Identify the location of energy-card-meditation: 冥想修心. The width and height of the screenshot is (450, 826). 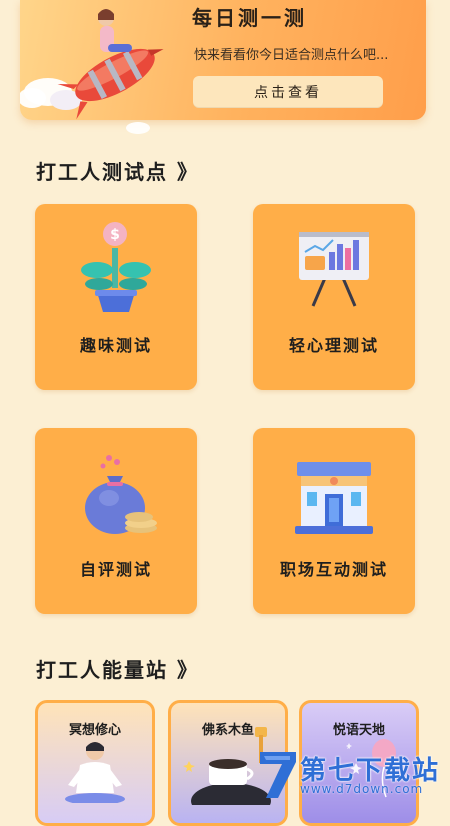
(95, 763).